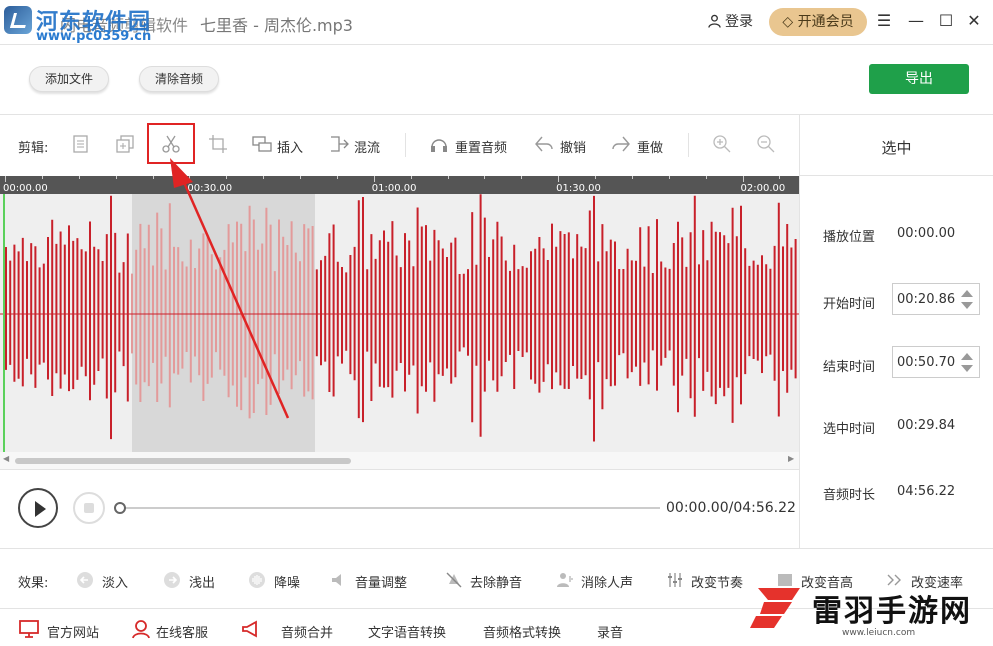 The image size is (993, 646). I want to click on time-display: 00:00.00/04:56.22, so click(731, 508).